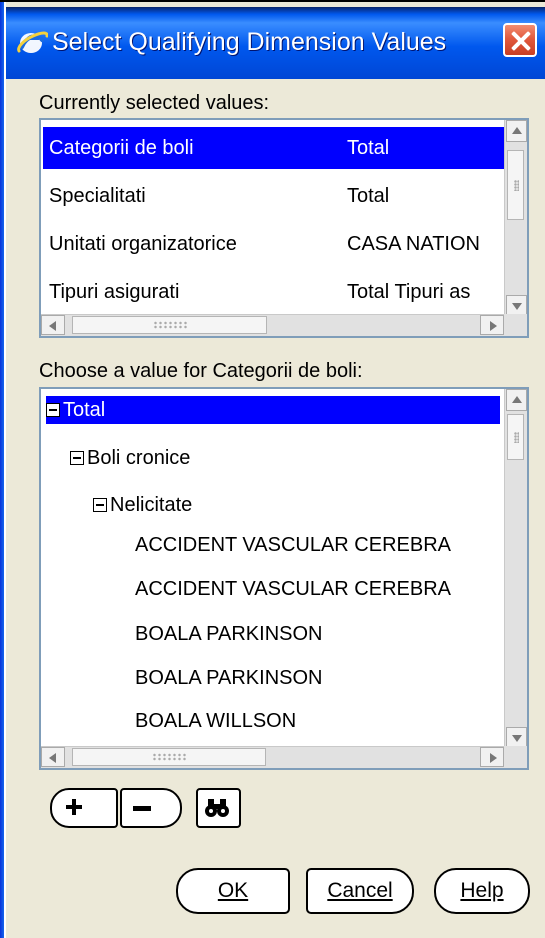 The image size is (545, 938). Describe the element at coordinates (515, 569) in the screenshot. I see `tree-vertical-scrollbar` at that location.